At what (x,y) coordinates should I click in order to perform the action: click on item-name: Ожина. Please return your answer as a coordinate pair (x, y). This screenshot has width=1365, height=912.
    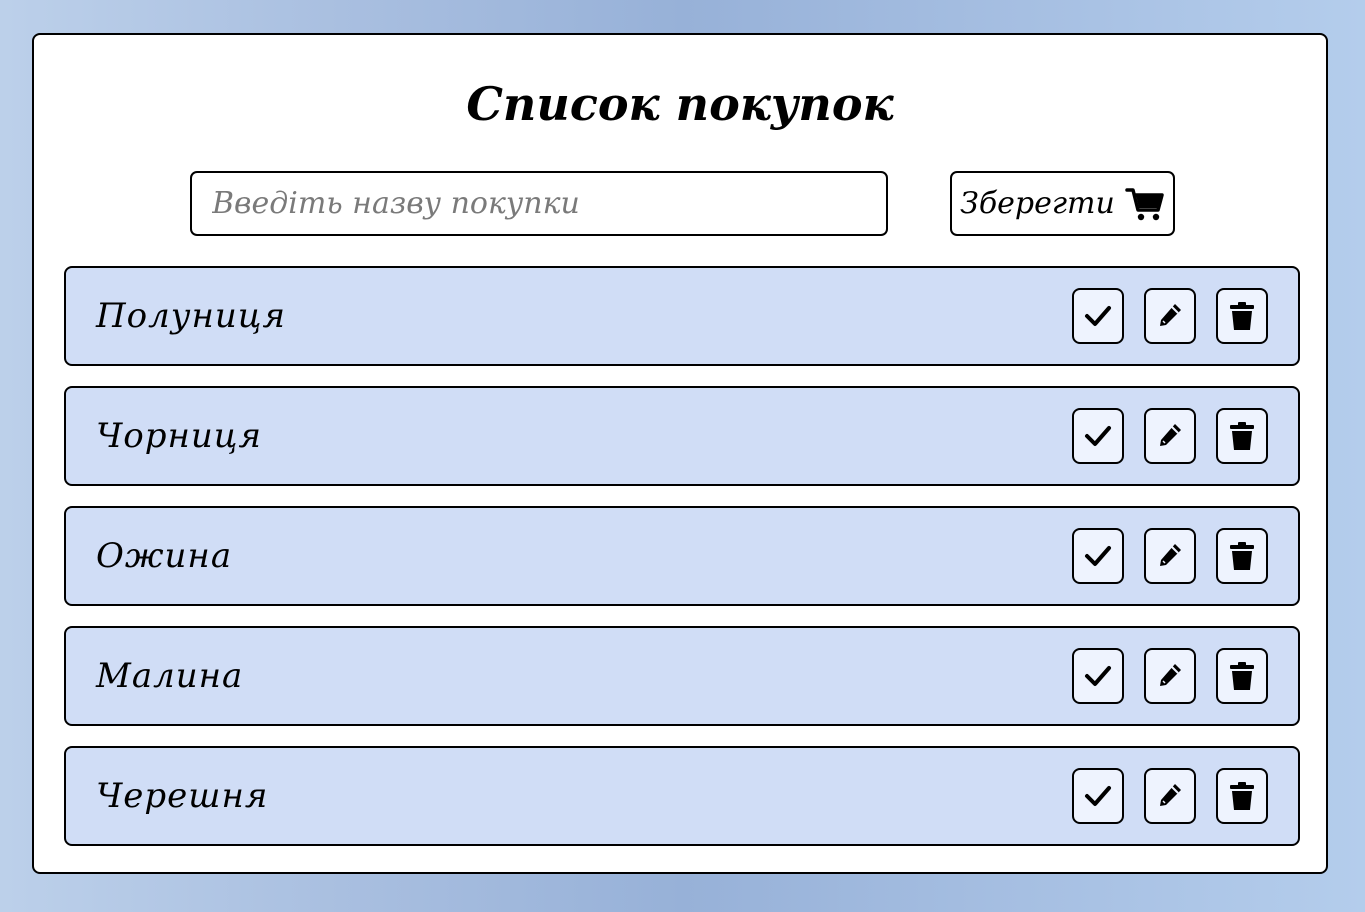
    Looking at the image, I should click on (164, 556).